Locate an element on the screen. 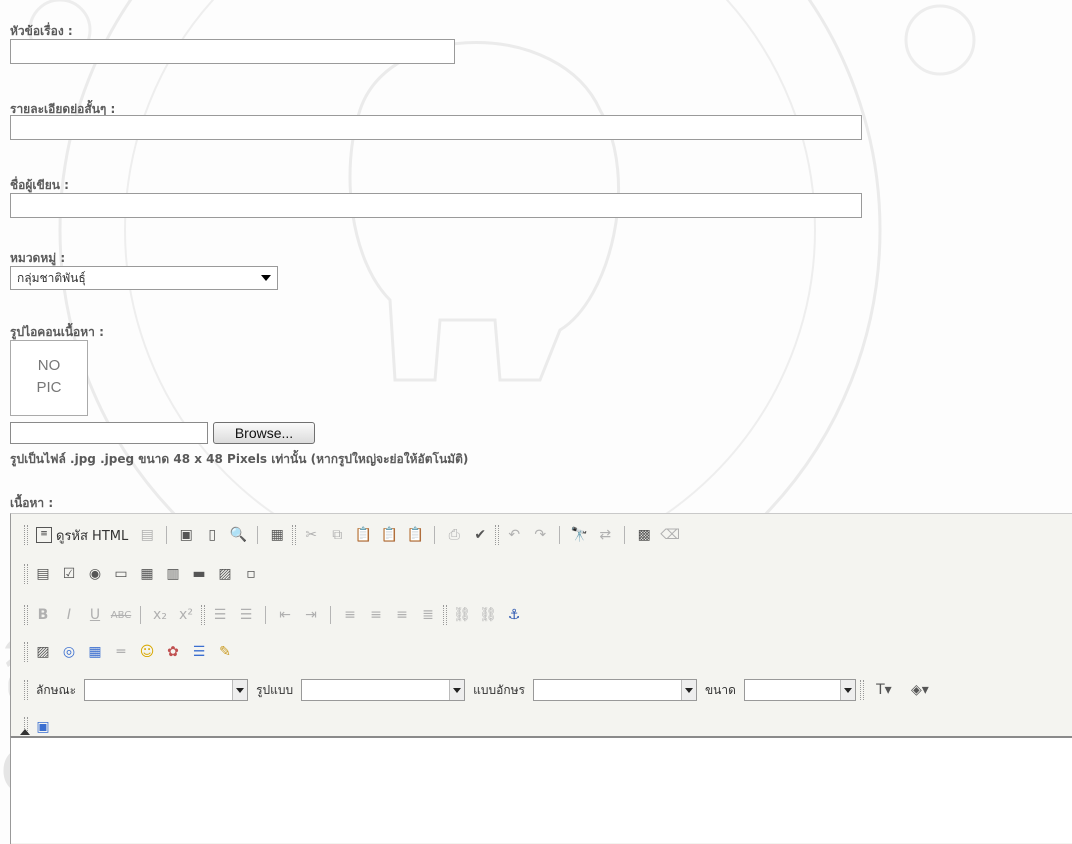  toolbar-row-3: B I U ABC x₂ x² ☰ ☰ ⇤ ⇥ ≡ ≡ ≡ ≣ ⛓ ⛓ ⚓ is located at coordinates (274, 615).